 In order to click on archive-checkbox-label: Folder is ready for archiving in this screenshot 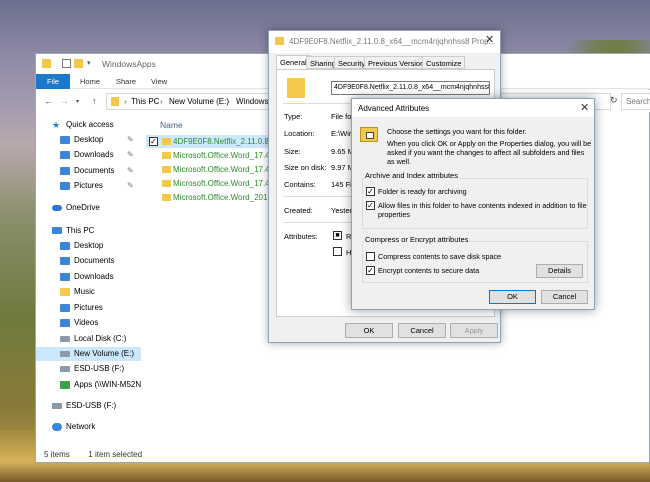, I will do `click(422, 191)`.